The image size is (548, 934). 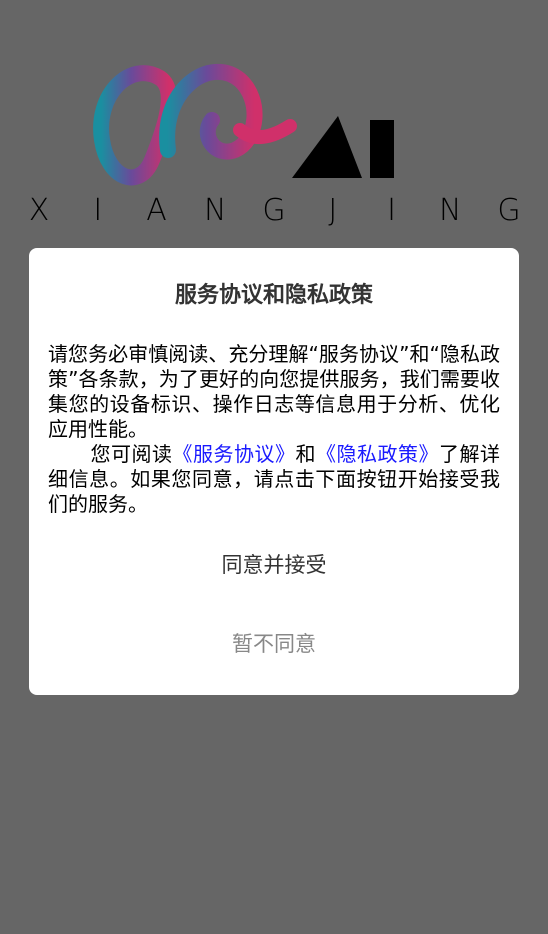 I want to click on privacy-policy-link: 《隐私政策》, so click(x=377, y=454).